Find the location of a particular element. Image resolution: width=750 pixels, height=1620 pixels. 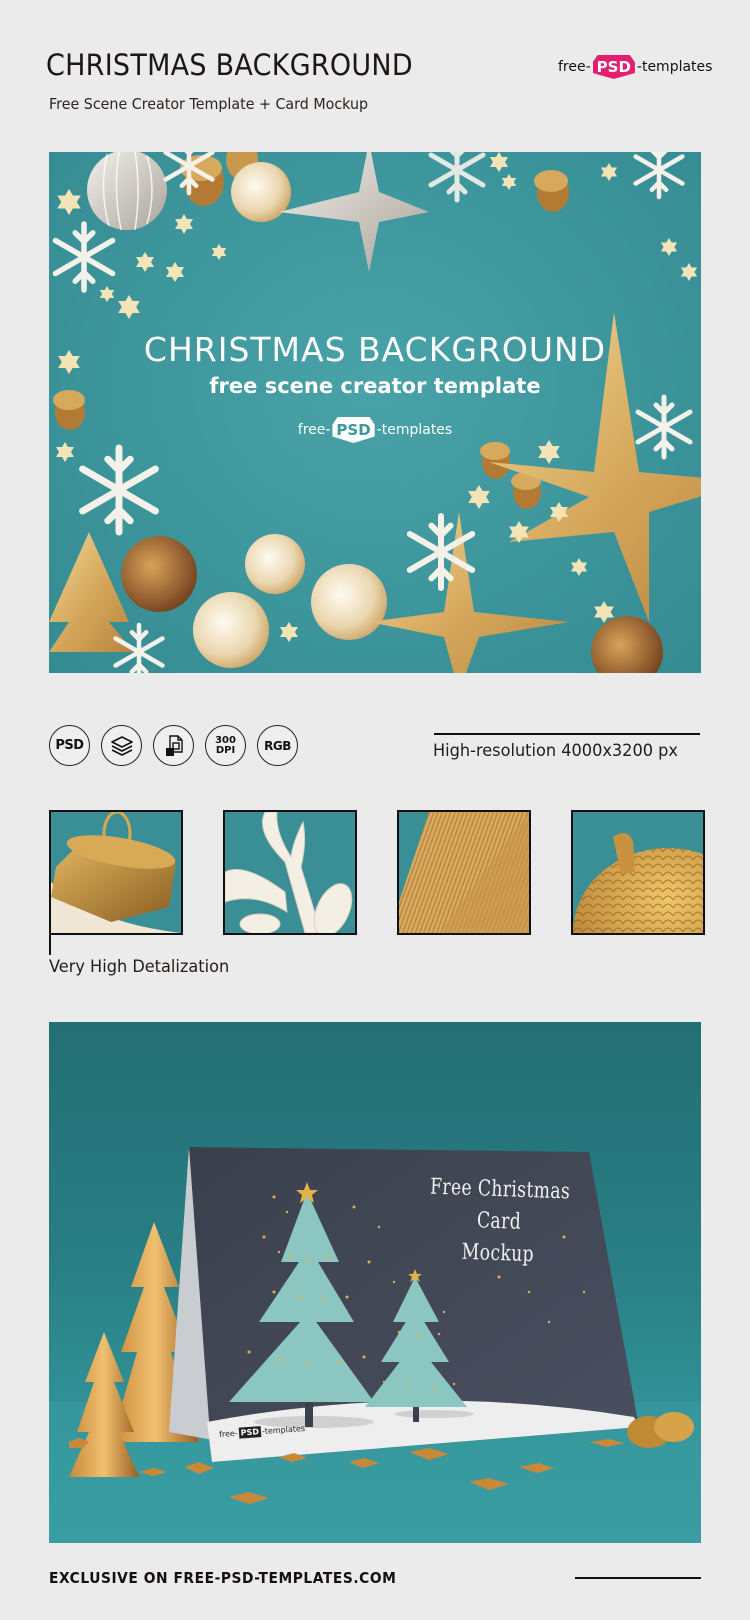

marble-ornament is located at coordinates (261, 192).